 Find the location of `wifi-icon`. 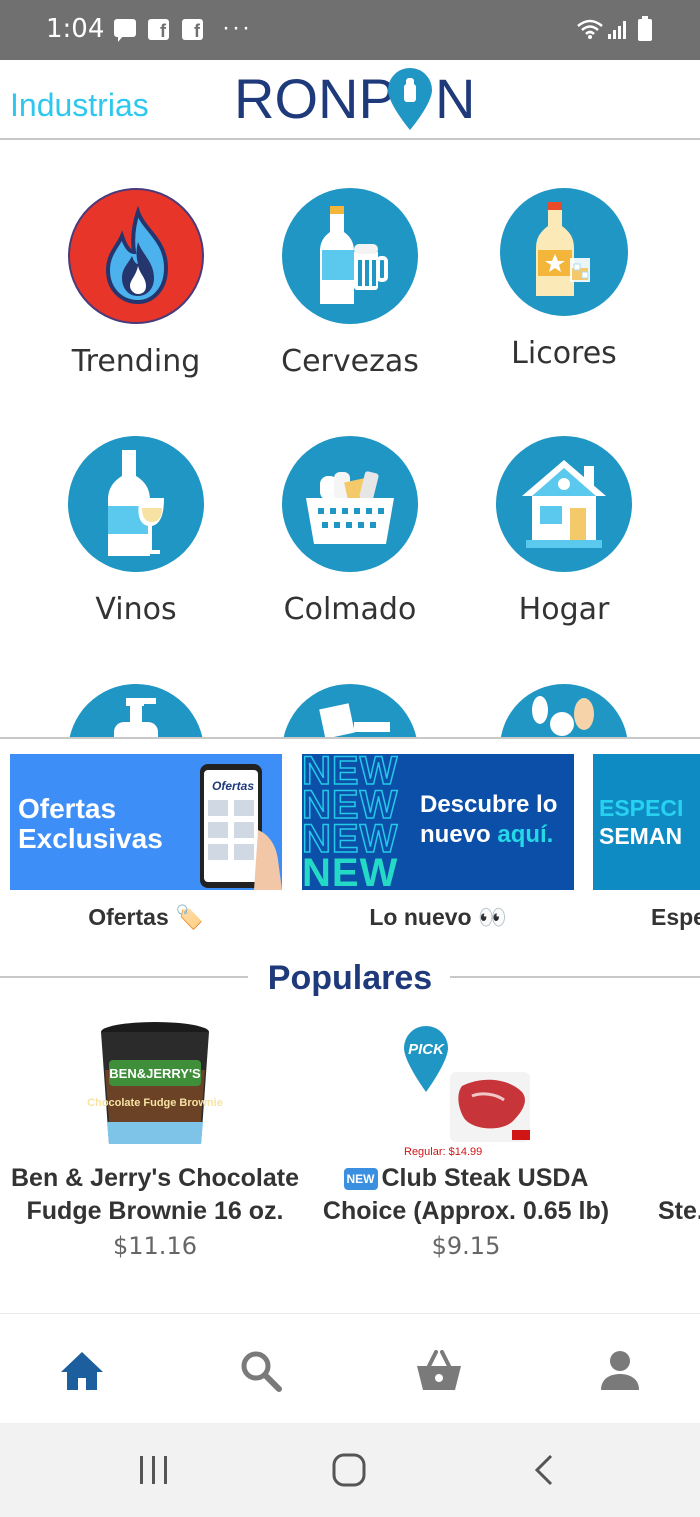

wifi-icon is located at coordinates (590, 29).